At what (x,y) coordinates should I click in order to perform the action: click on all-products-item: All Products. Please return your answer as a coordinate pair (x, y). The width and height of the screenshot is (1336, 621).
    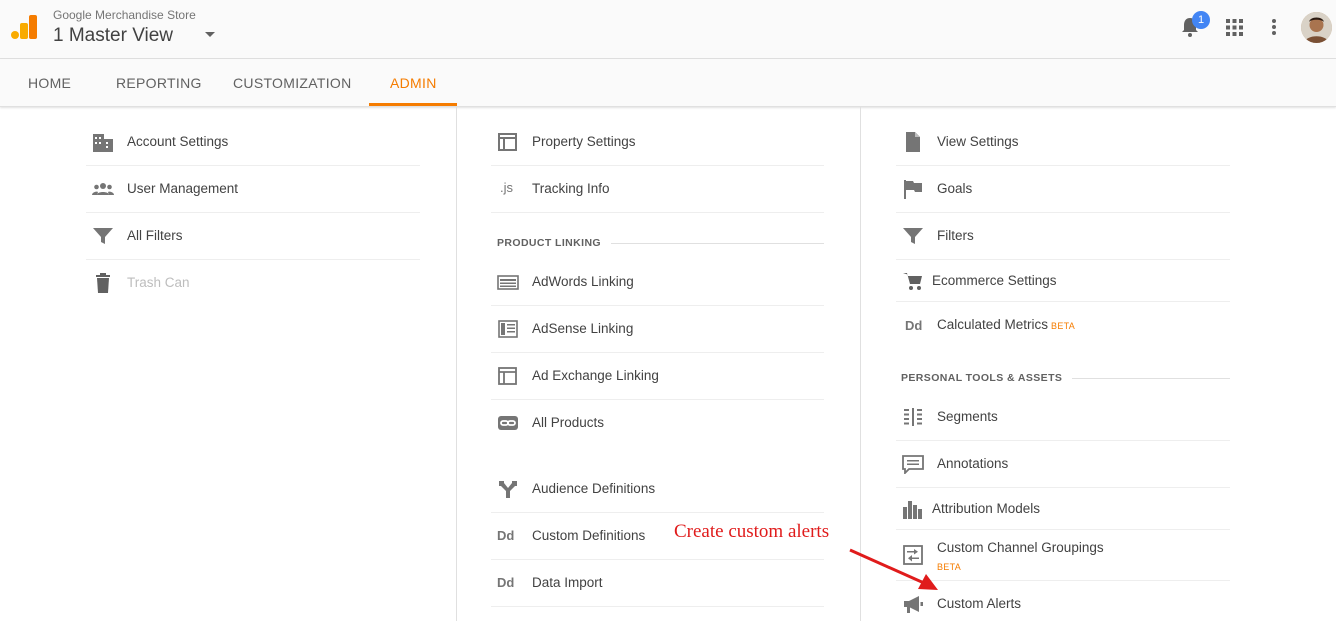
    Looking at the image, I should click on (657, 423).